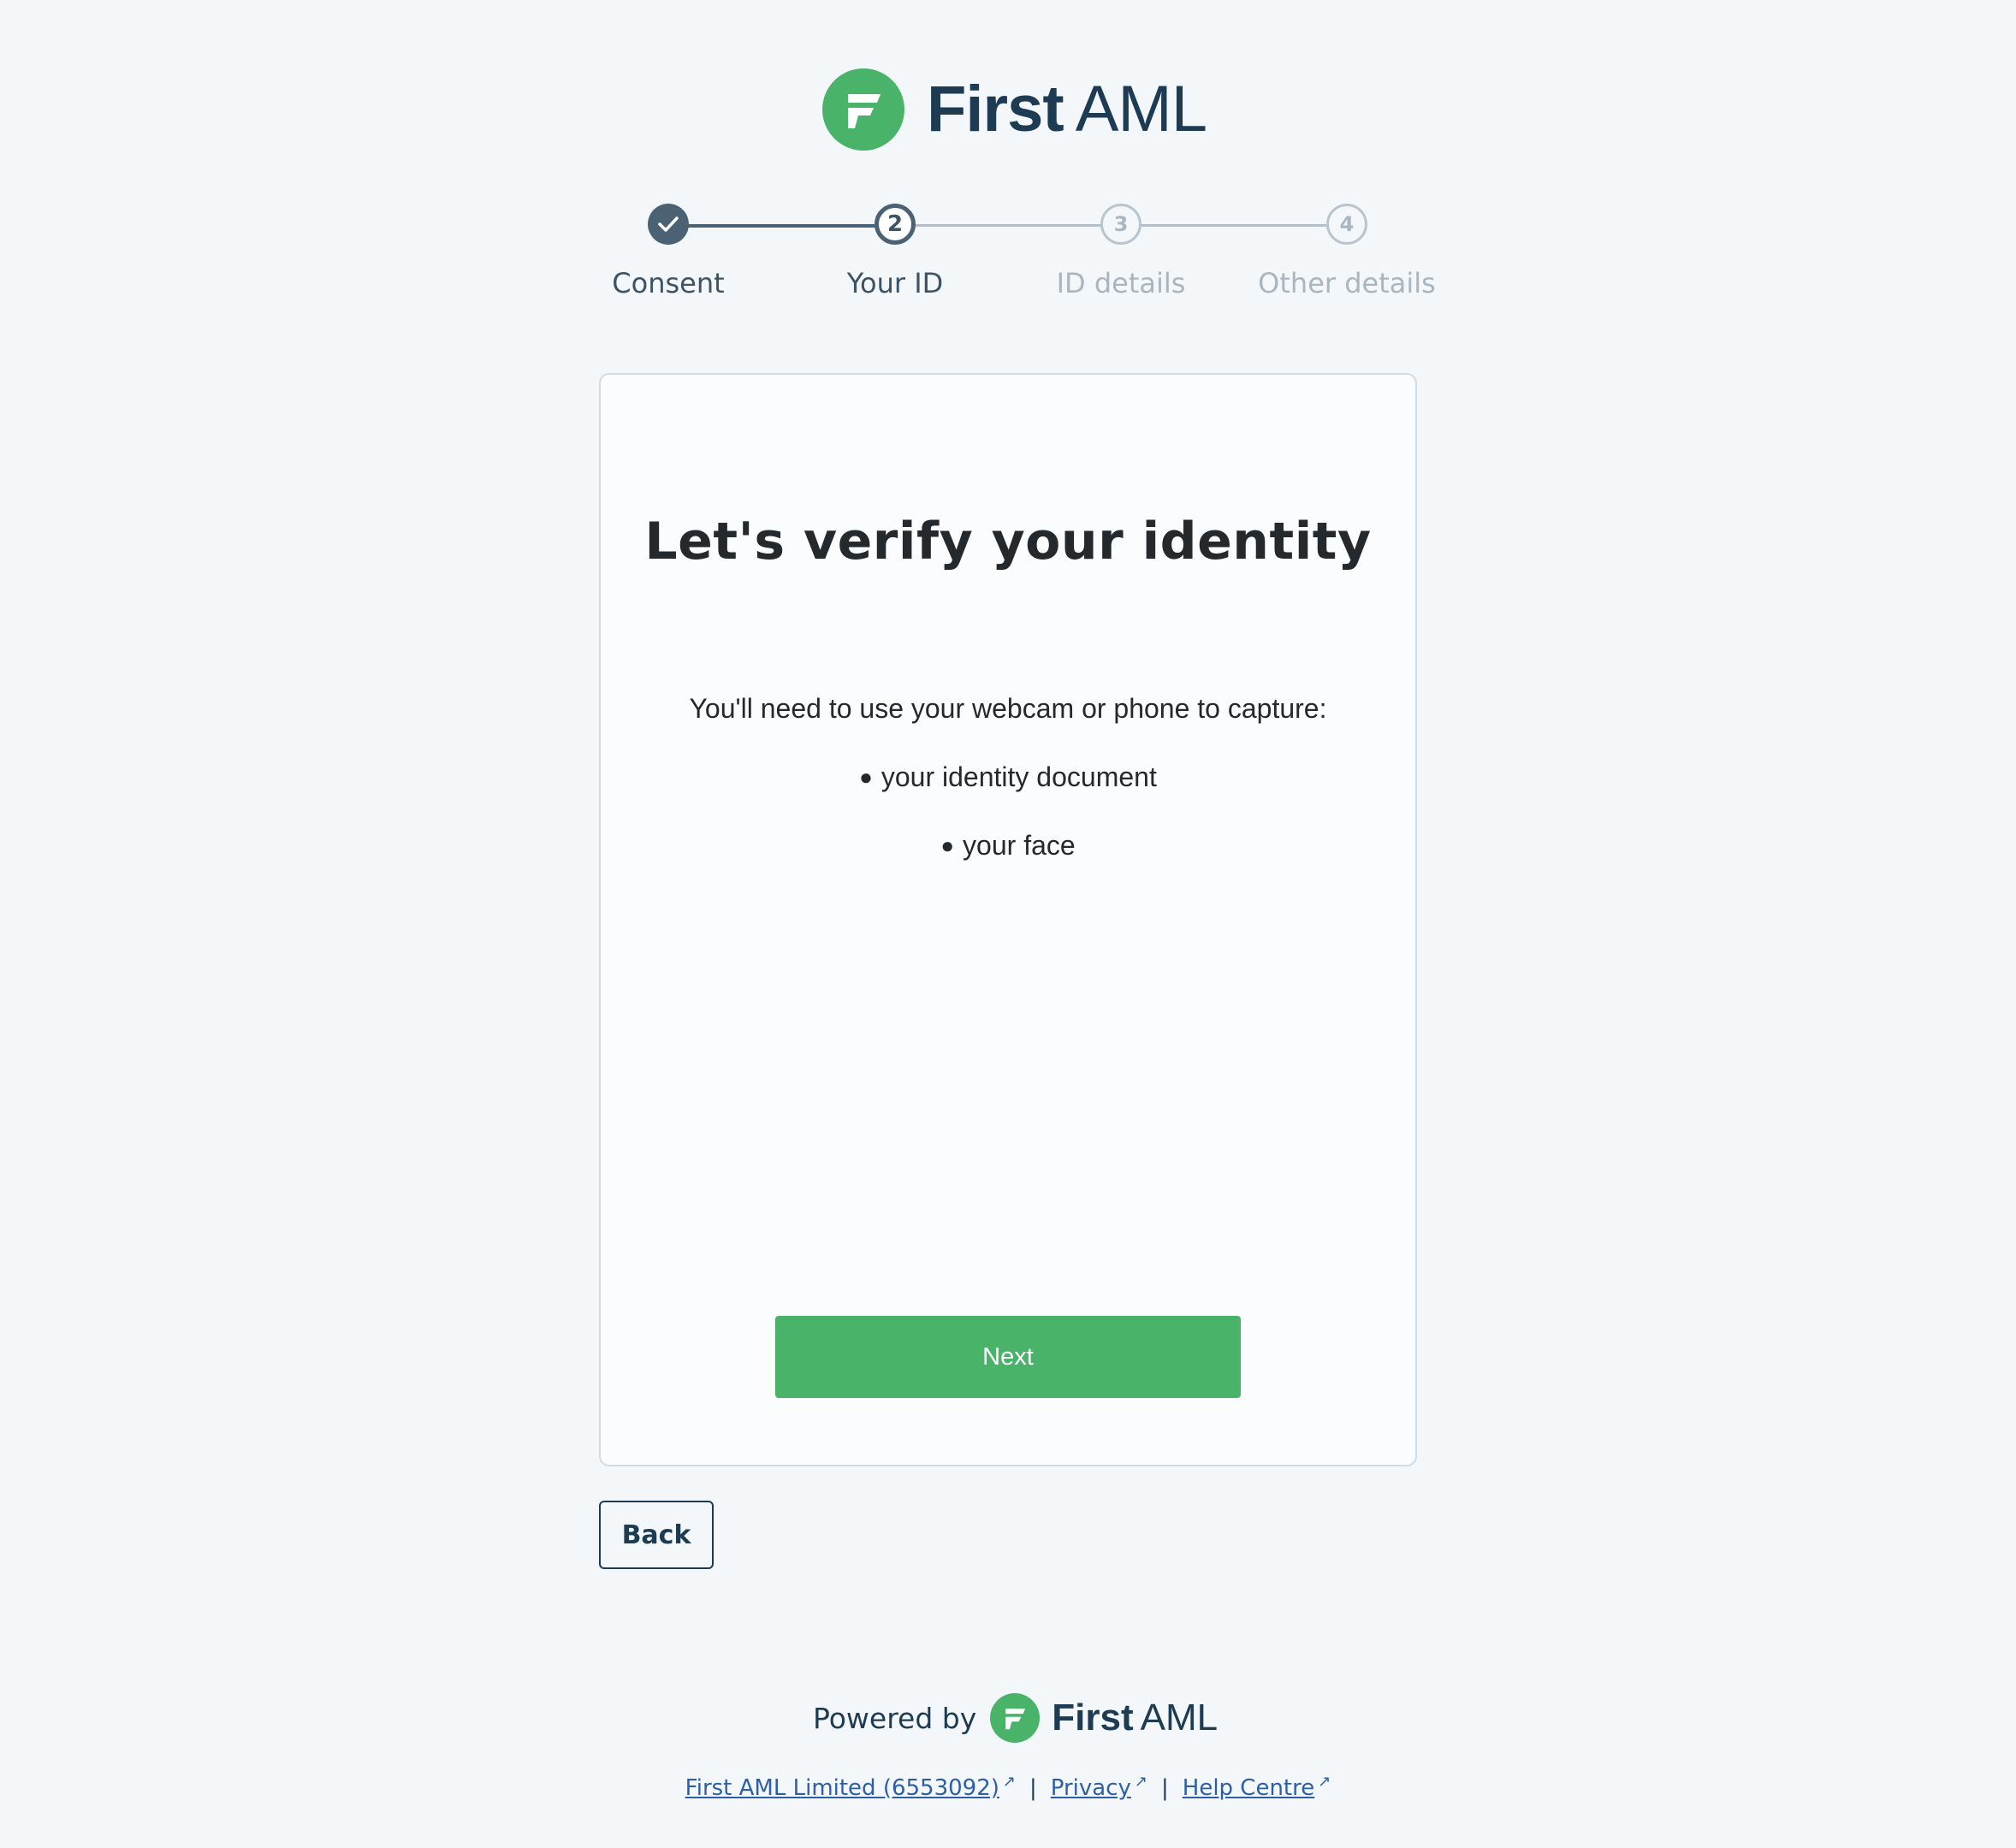 Image resolution: width=2016 pixels, height=1848 pixels. I want to click on step-1-label: Consent, so click(669, 283).